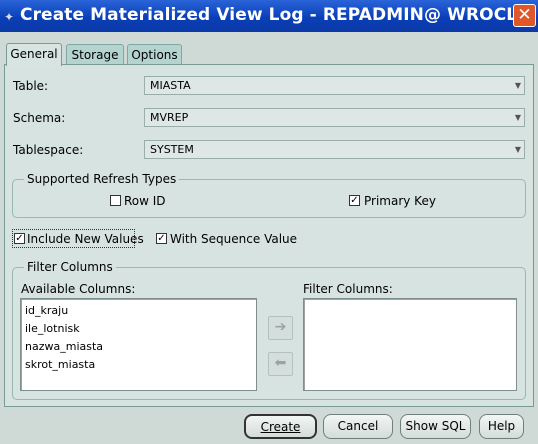  Describe the element at coordinates (115, 200) in the screenshot. I see `row-id-checkbox` at that location.